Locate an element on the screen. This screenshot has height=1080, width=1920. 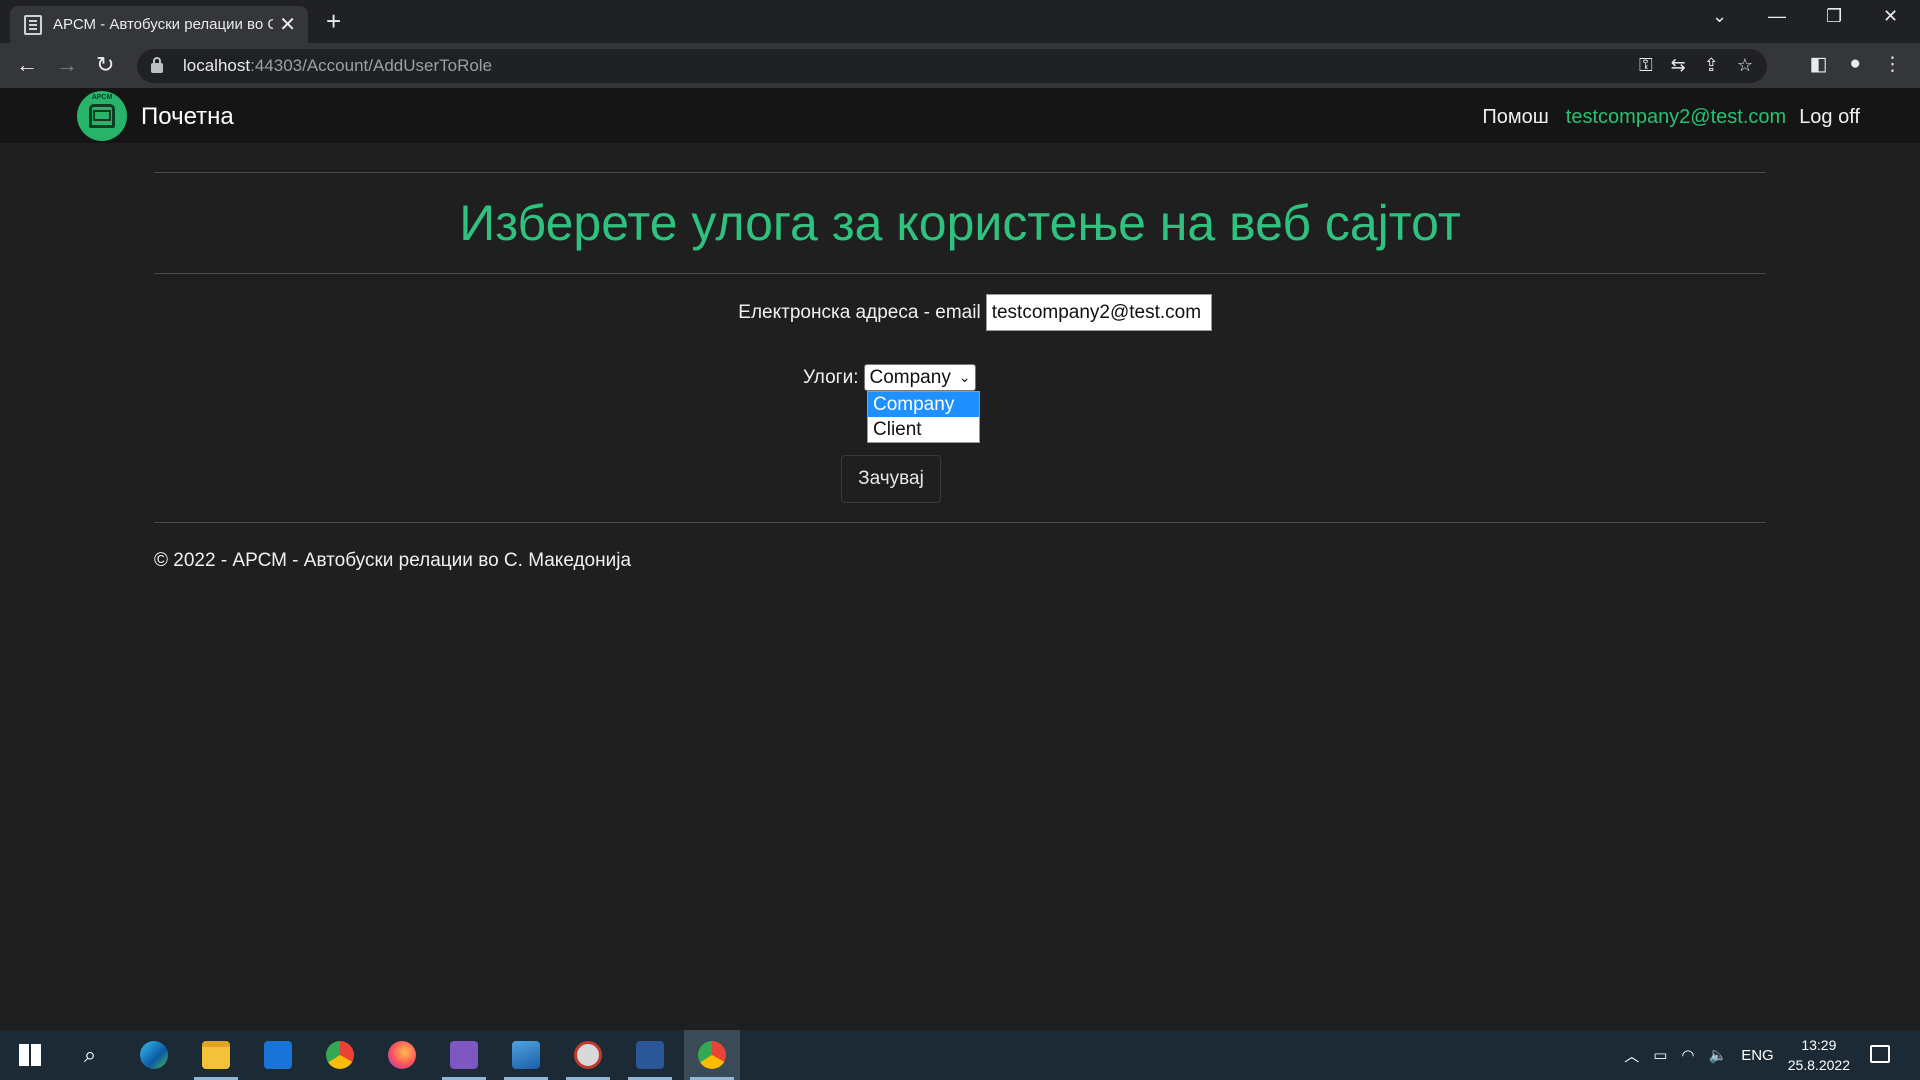
forward-icon: → is located at coordinates (67, 65).